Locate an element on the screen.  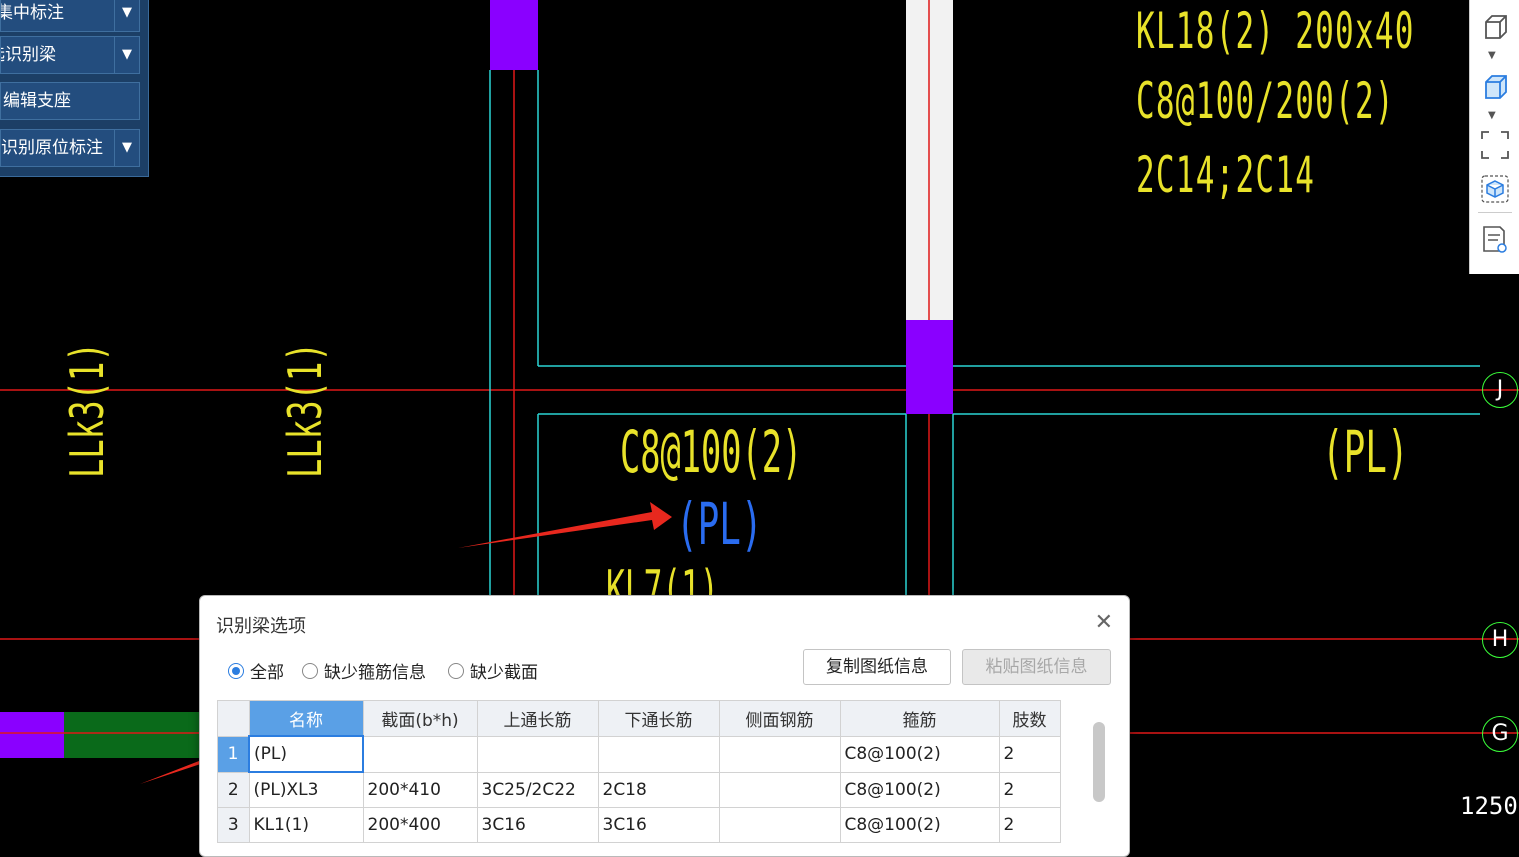
column-header-top-rebar: 上通长筋 is located at coordinates (537, 718).